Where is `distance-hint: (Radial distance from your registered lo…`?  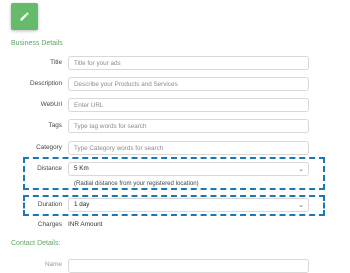
distance-hint: (Radial distance from your registered lo… is located at coordinates (136, 183).